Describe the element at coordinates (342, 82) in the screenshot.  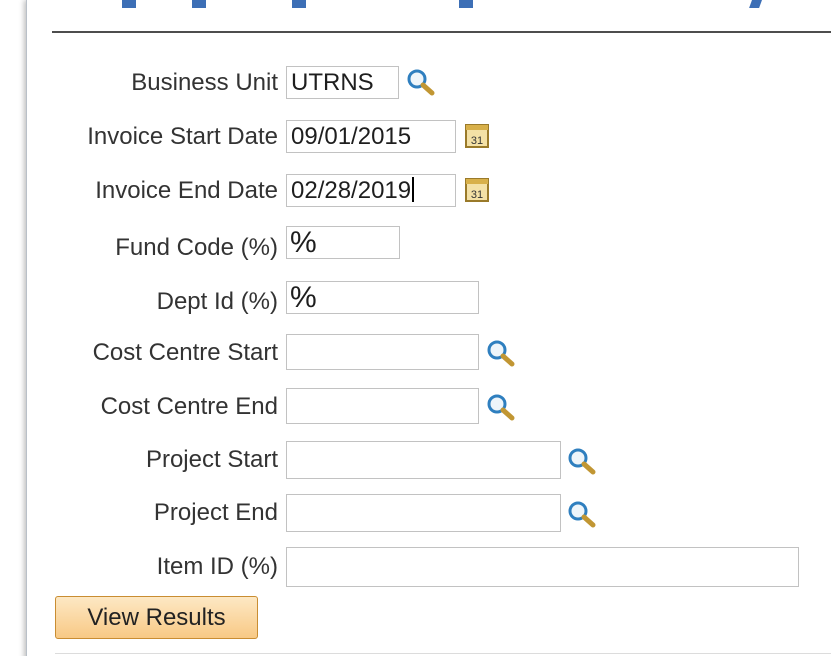
I see `business-unit-input: UTRNS` at that location.